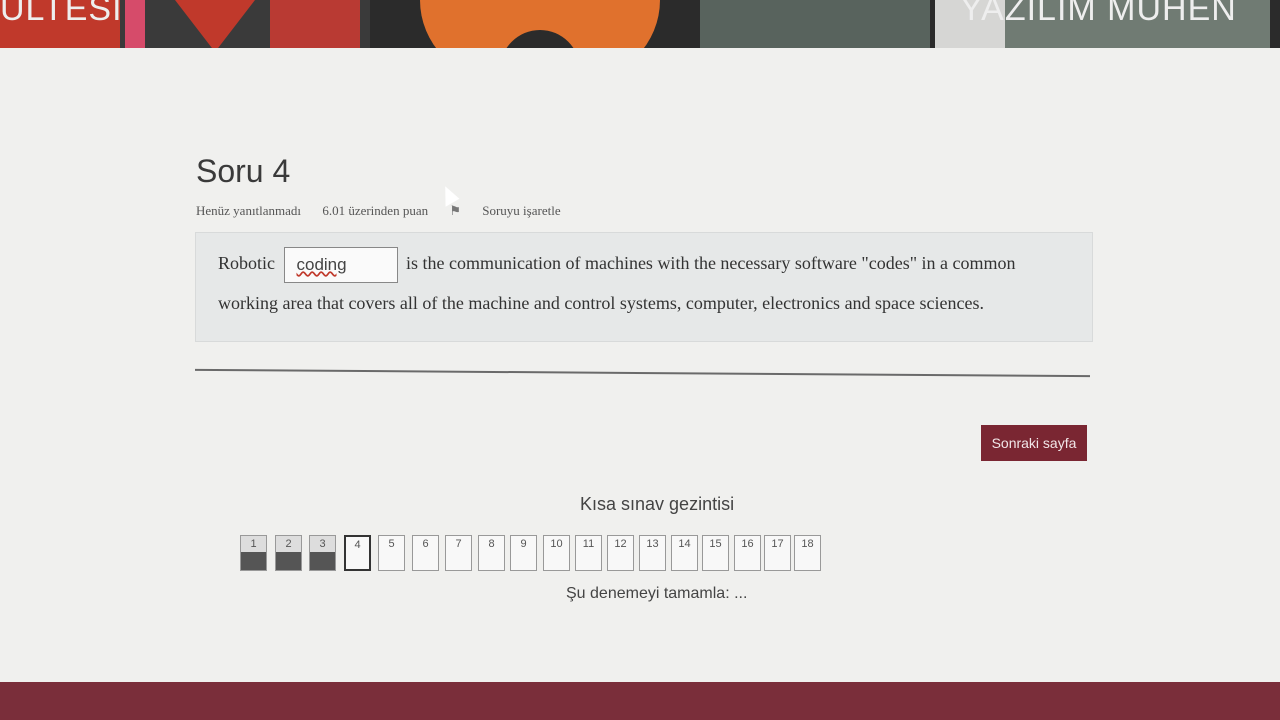 The height and width of the screenshot is (720, 1280). Describe the element at coordinates (253, 553) in the screenshot. I see `quiz-nav-button-1: 1` at that location.